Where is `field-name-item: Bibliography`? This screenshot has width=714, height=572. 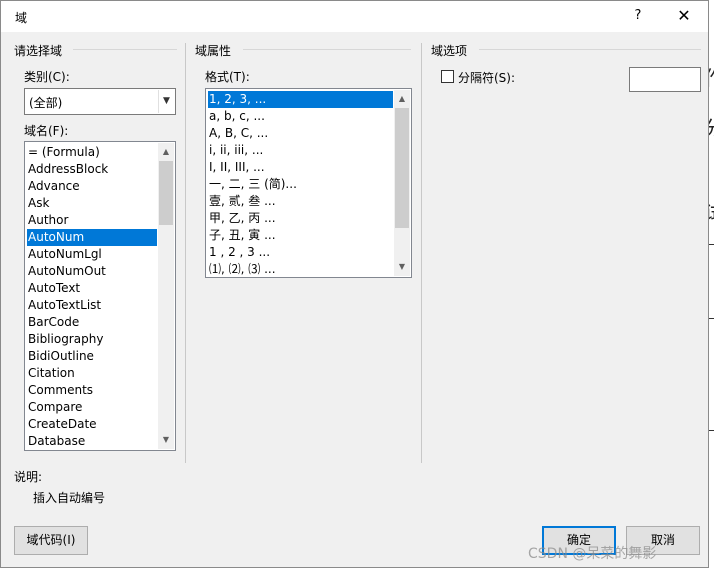 field-name-item: Bibliography is located at coordinates (92, 339).